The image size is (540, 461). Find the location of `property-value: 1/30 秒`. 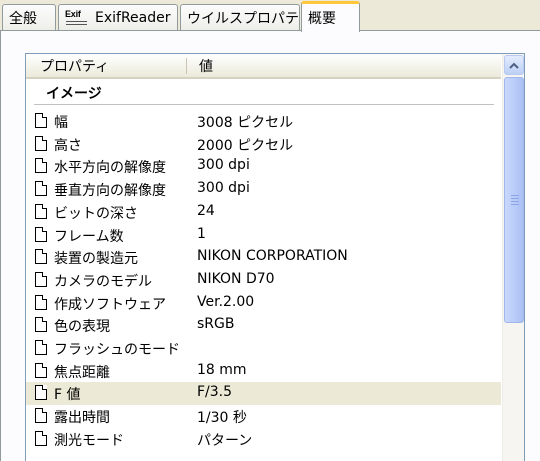

property-value: 1/30 秒 is located at coordinates (222, 418).